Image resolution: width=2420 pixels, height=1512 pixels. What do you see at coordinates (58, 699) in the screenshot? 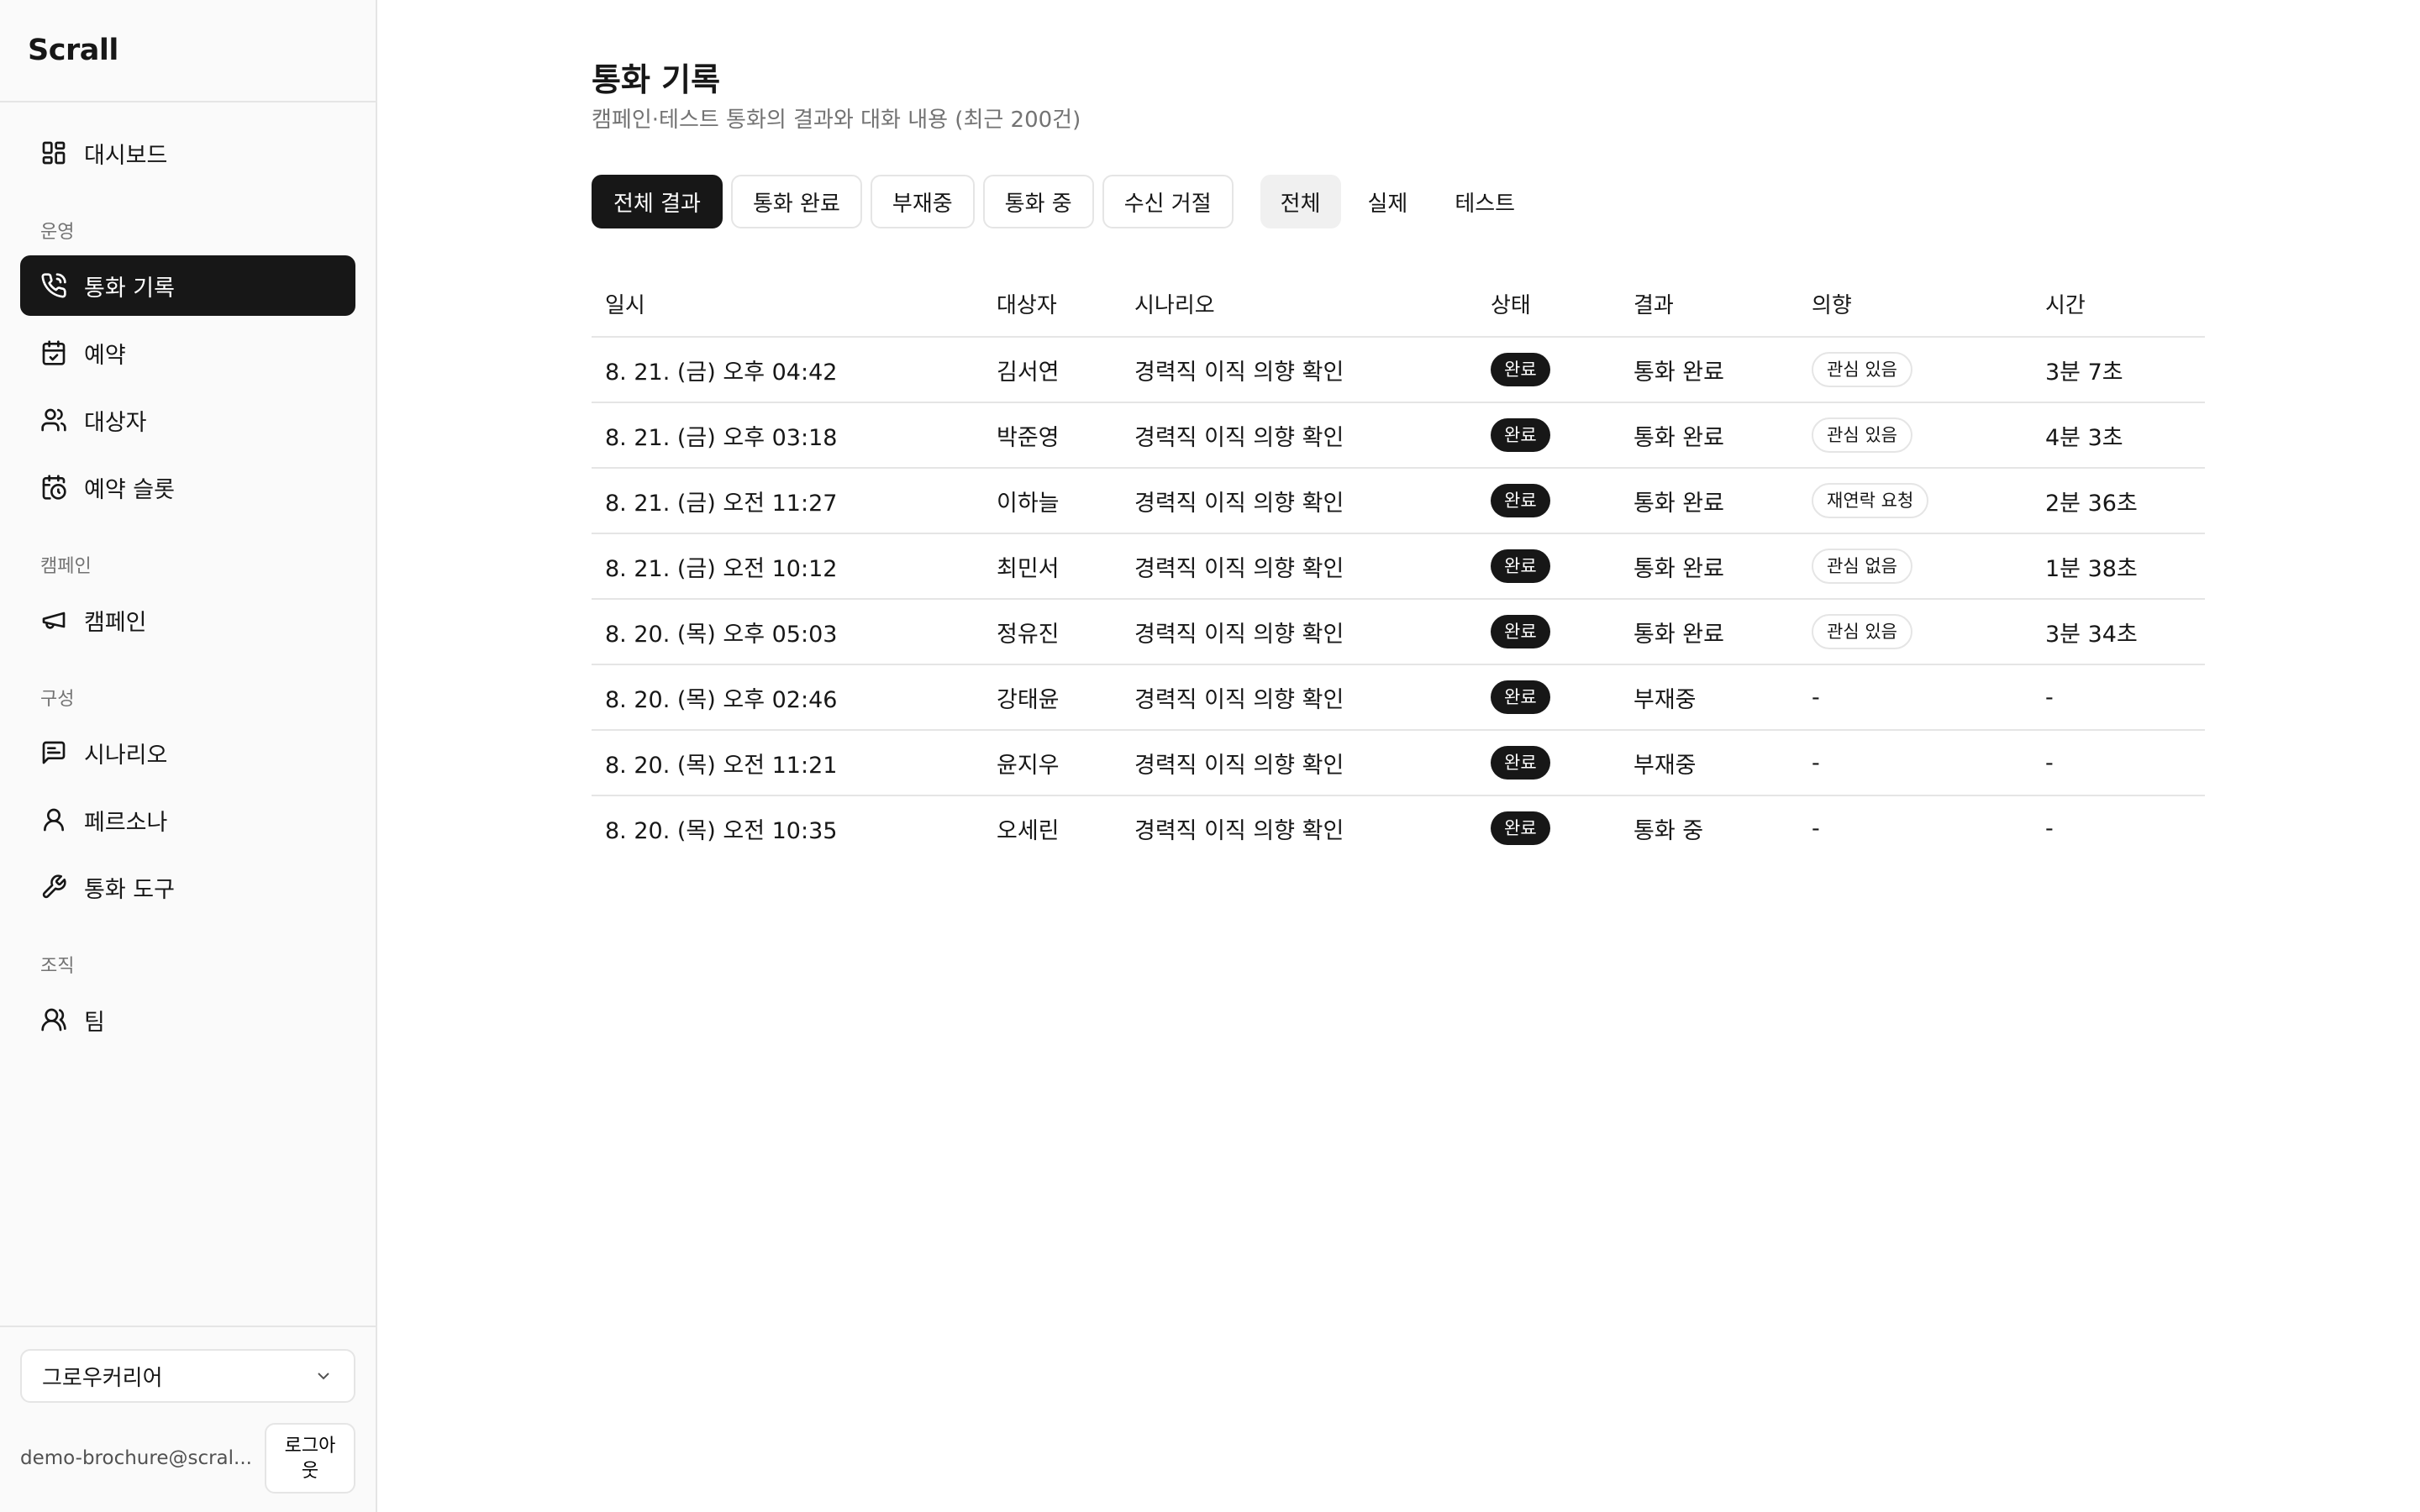
I see `nav-section-config: 구성` at bounding box center [58, 699].